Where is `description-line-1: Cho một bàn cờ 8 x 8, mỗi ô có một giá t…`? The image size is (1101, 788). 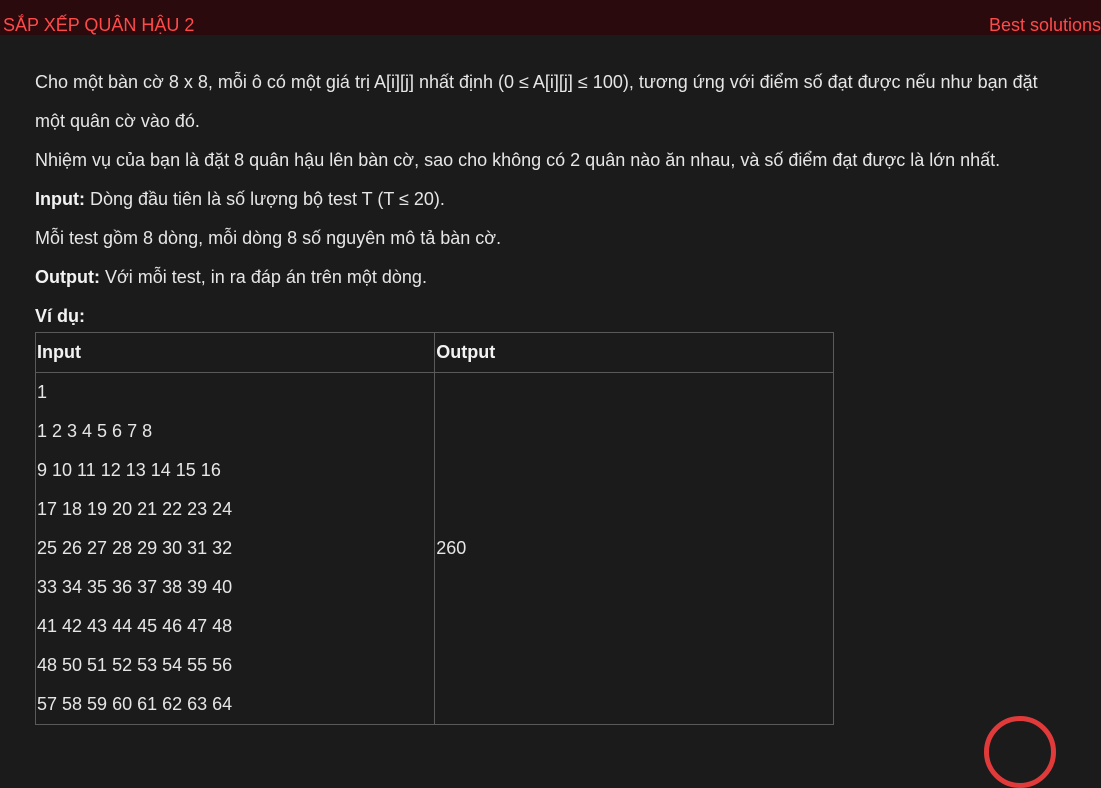
description-line-1: Cho một bàn cờ 8 x 8, mỗi ô có một giá t… is located at coordinates (536, 82).